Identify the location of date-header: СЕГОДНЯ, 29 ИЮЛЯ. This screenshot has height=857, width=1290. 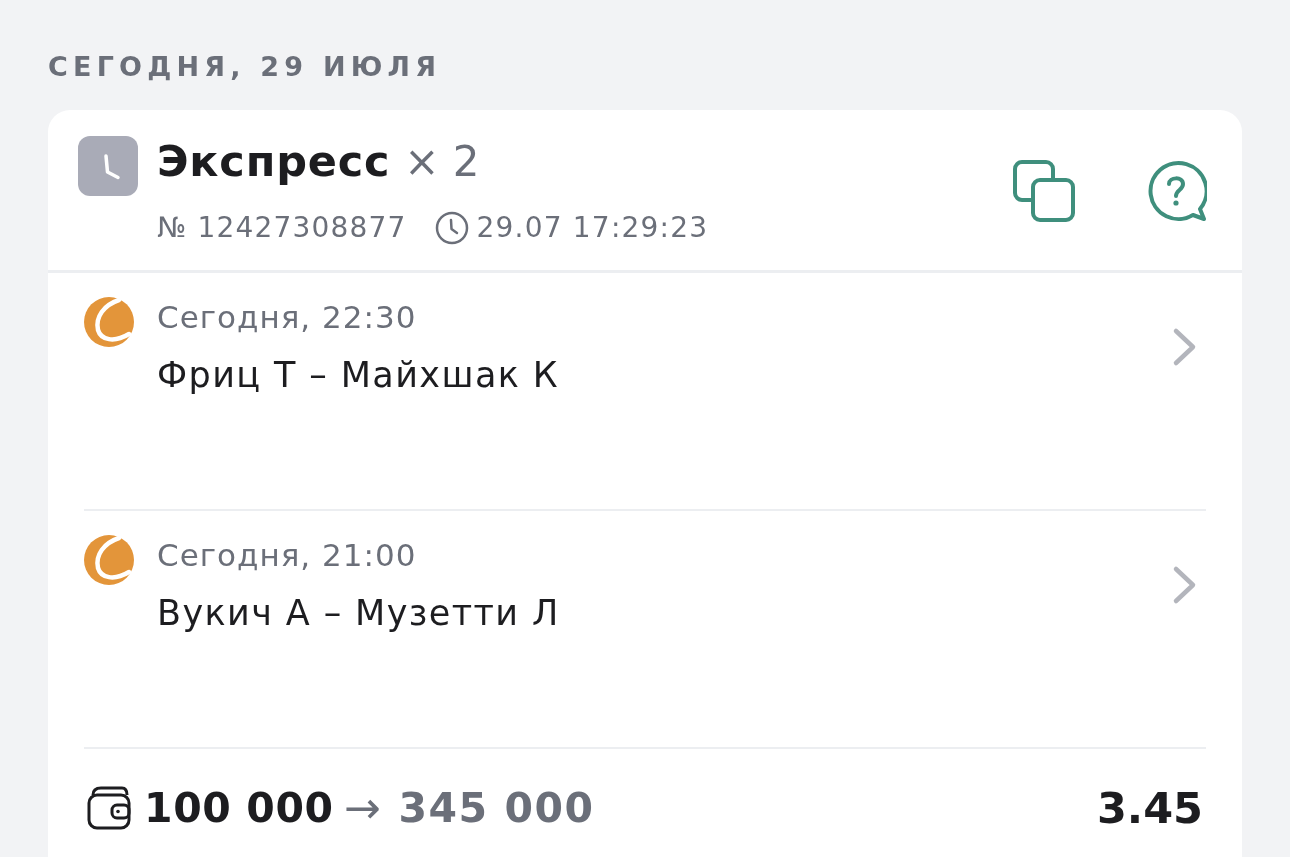
(245, 67).